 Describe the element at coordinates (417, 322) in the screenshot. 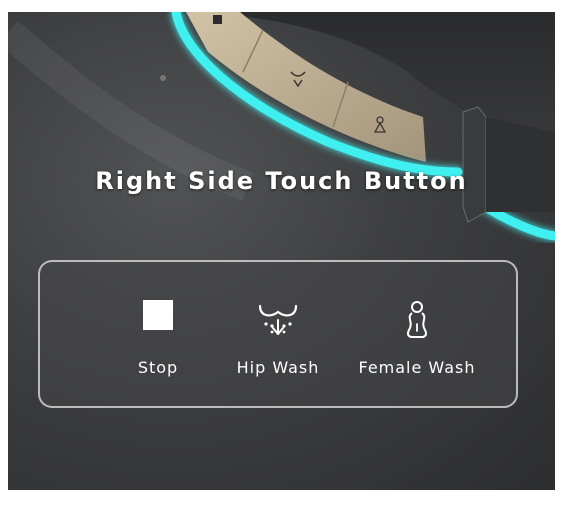

I see `female-wash-icon` at that location.